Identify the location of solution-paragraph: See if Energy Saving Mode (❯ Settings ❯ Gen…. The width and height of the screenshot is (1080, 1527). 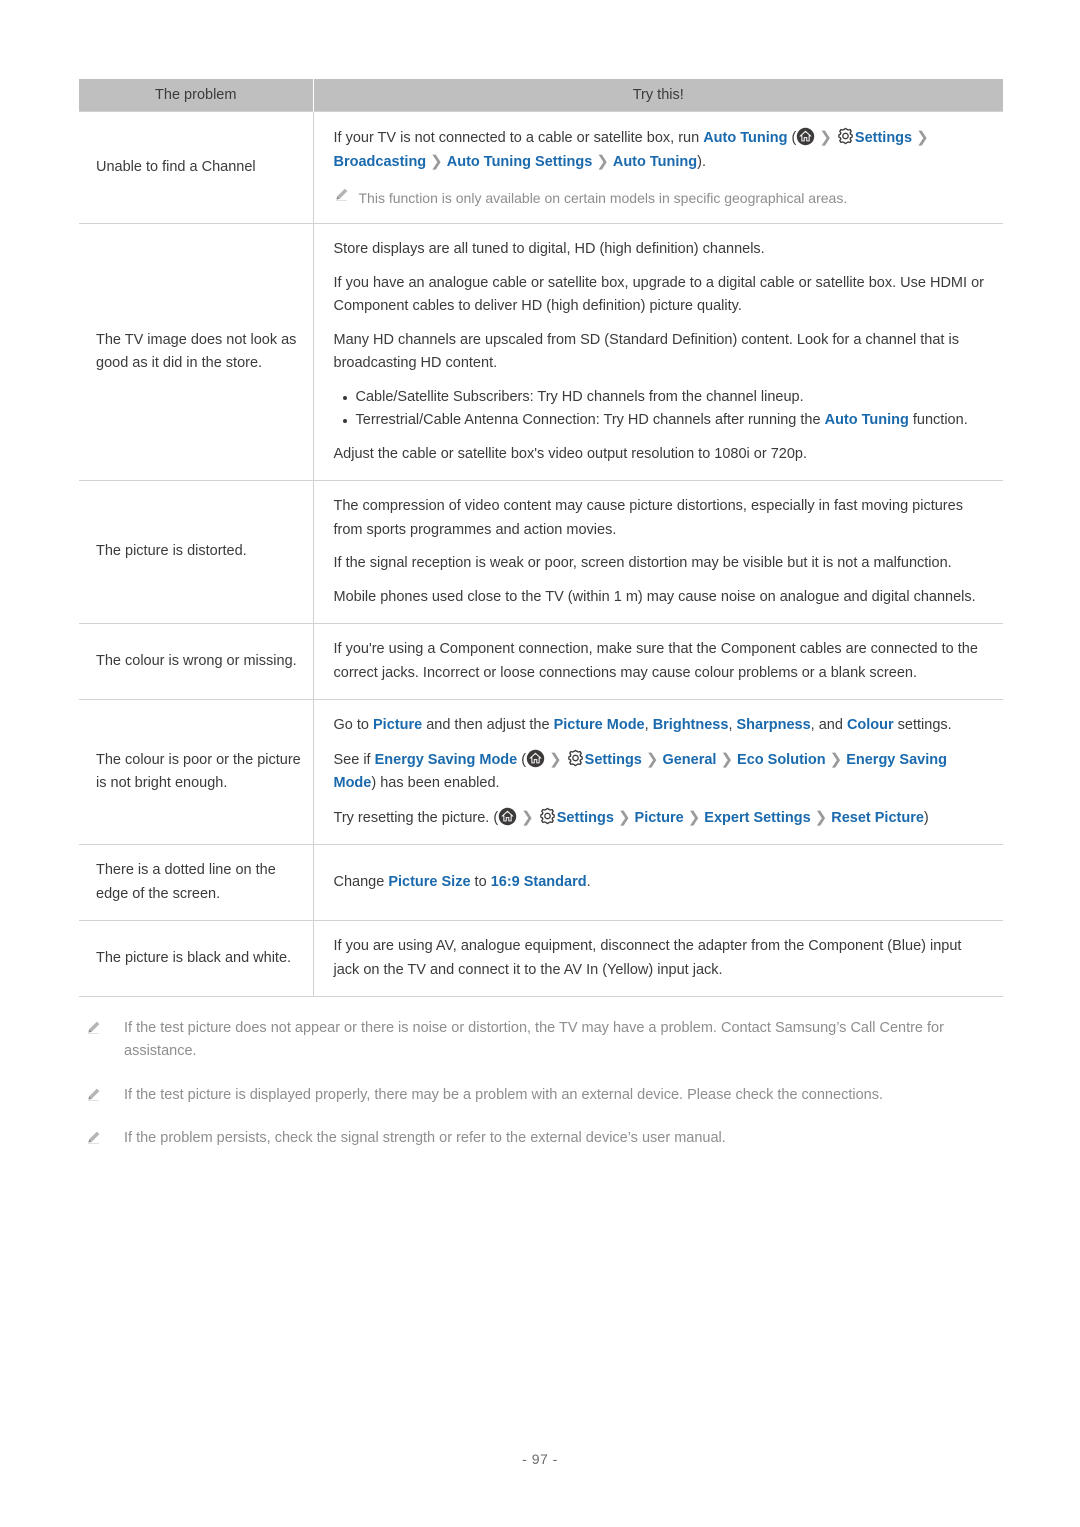
(662, 772).